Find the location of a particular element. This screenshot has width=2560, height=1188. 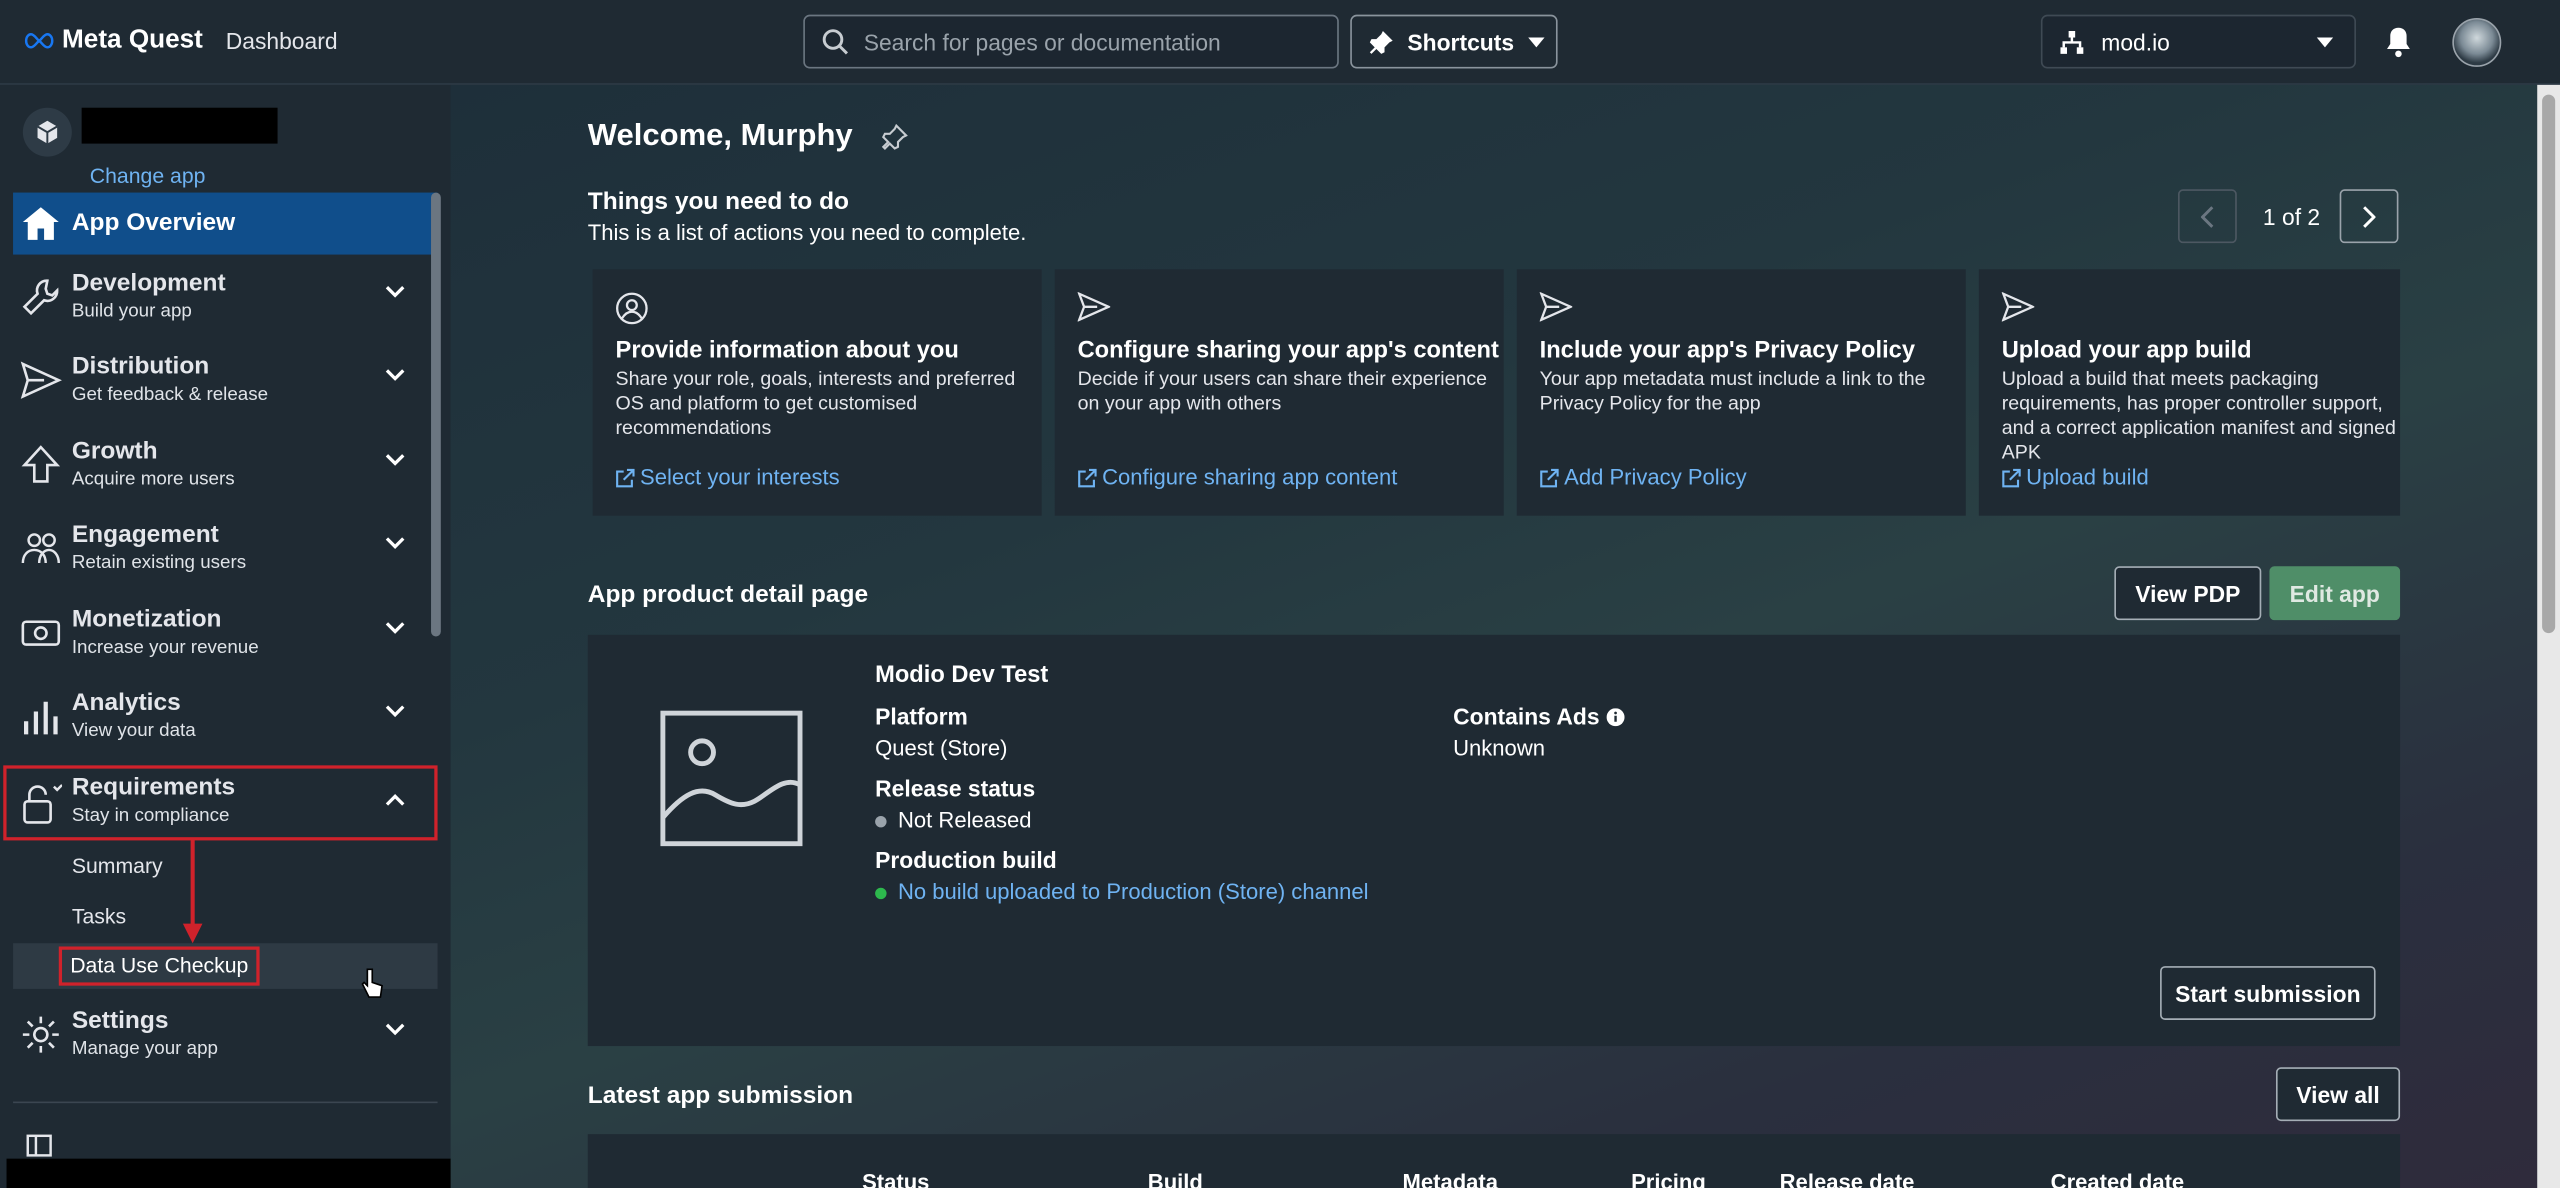

money-icon is located at coordinates (41, 633).